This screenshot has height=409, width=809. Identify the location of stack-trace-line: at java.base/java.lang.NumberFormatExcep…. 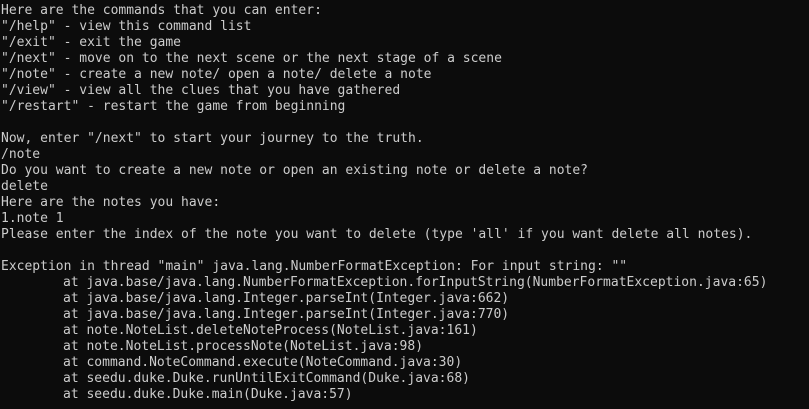
(415, 282).